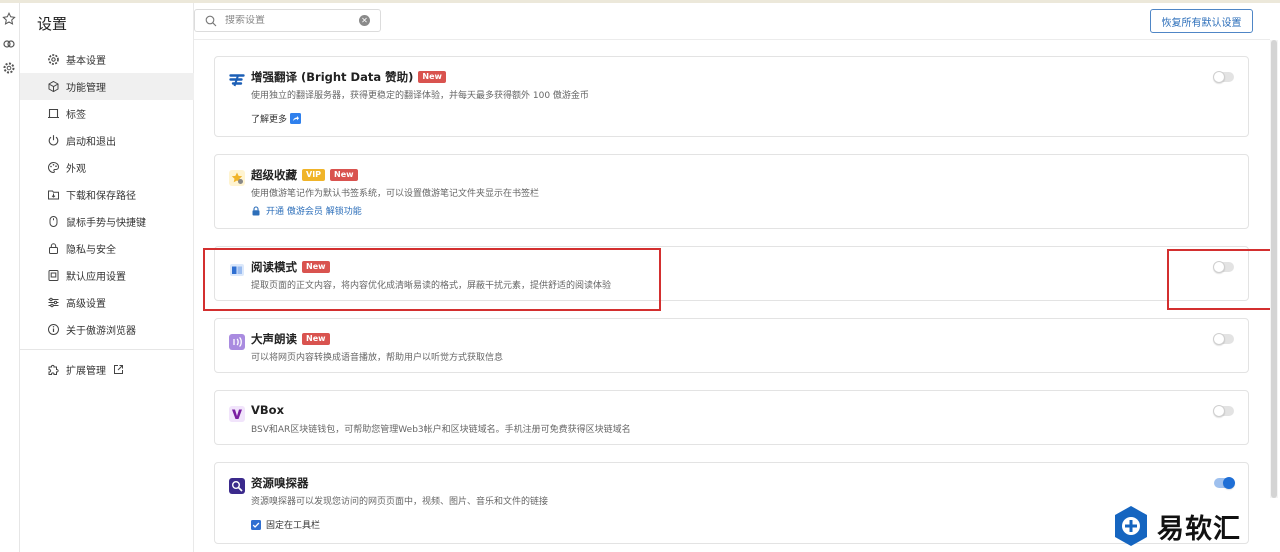 The height and width of the screenshot is (552, 1280). Describe the element at coordinates (107, 349) in the screenshot. I see `sidebar-divider` at that location.